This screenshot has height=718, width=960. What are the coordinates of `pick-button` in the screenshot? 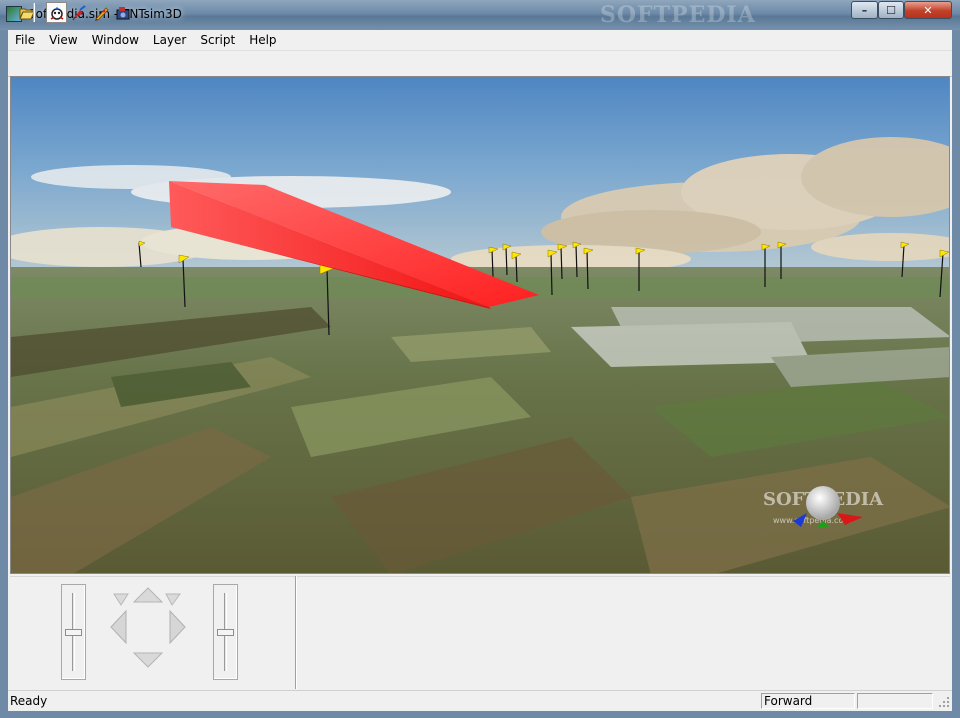 It's located at (100, 12).